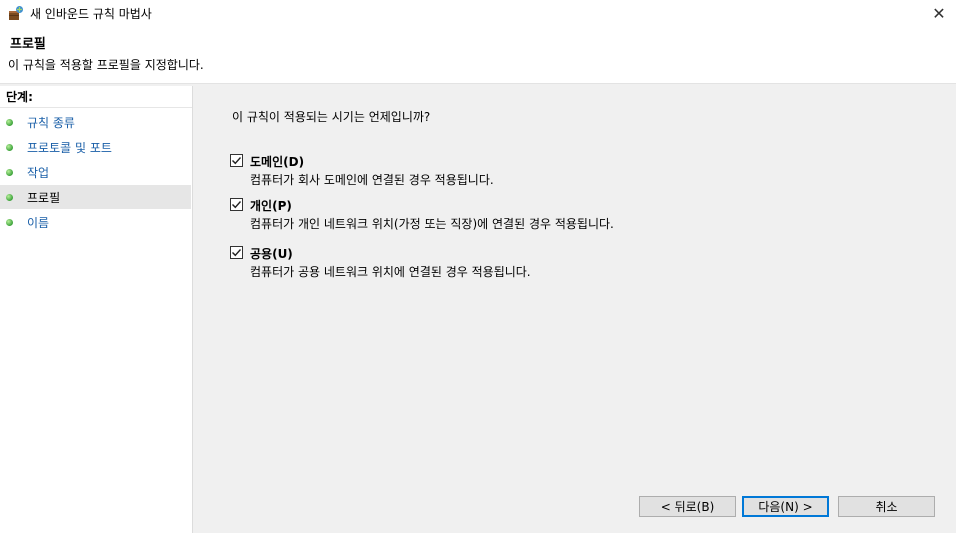 This screenshot has height=533, width=956. I want to click on close-icon: ✕, so click(939, 13).